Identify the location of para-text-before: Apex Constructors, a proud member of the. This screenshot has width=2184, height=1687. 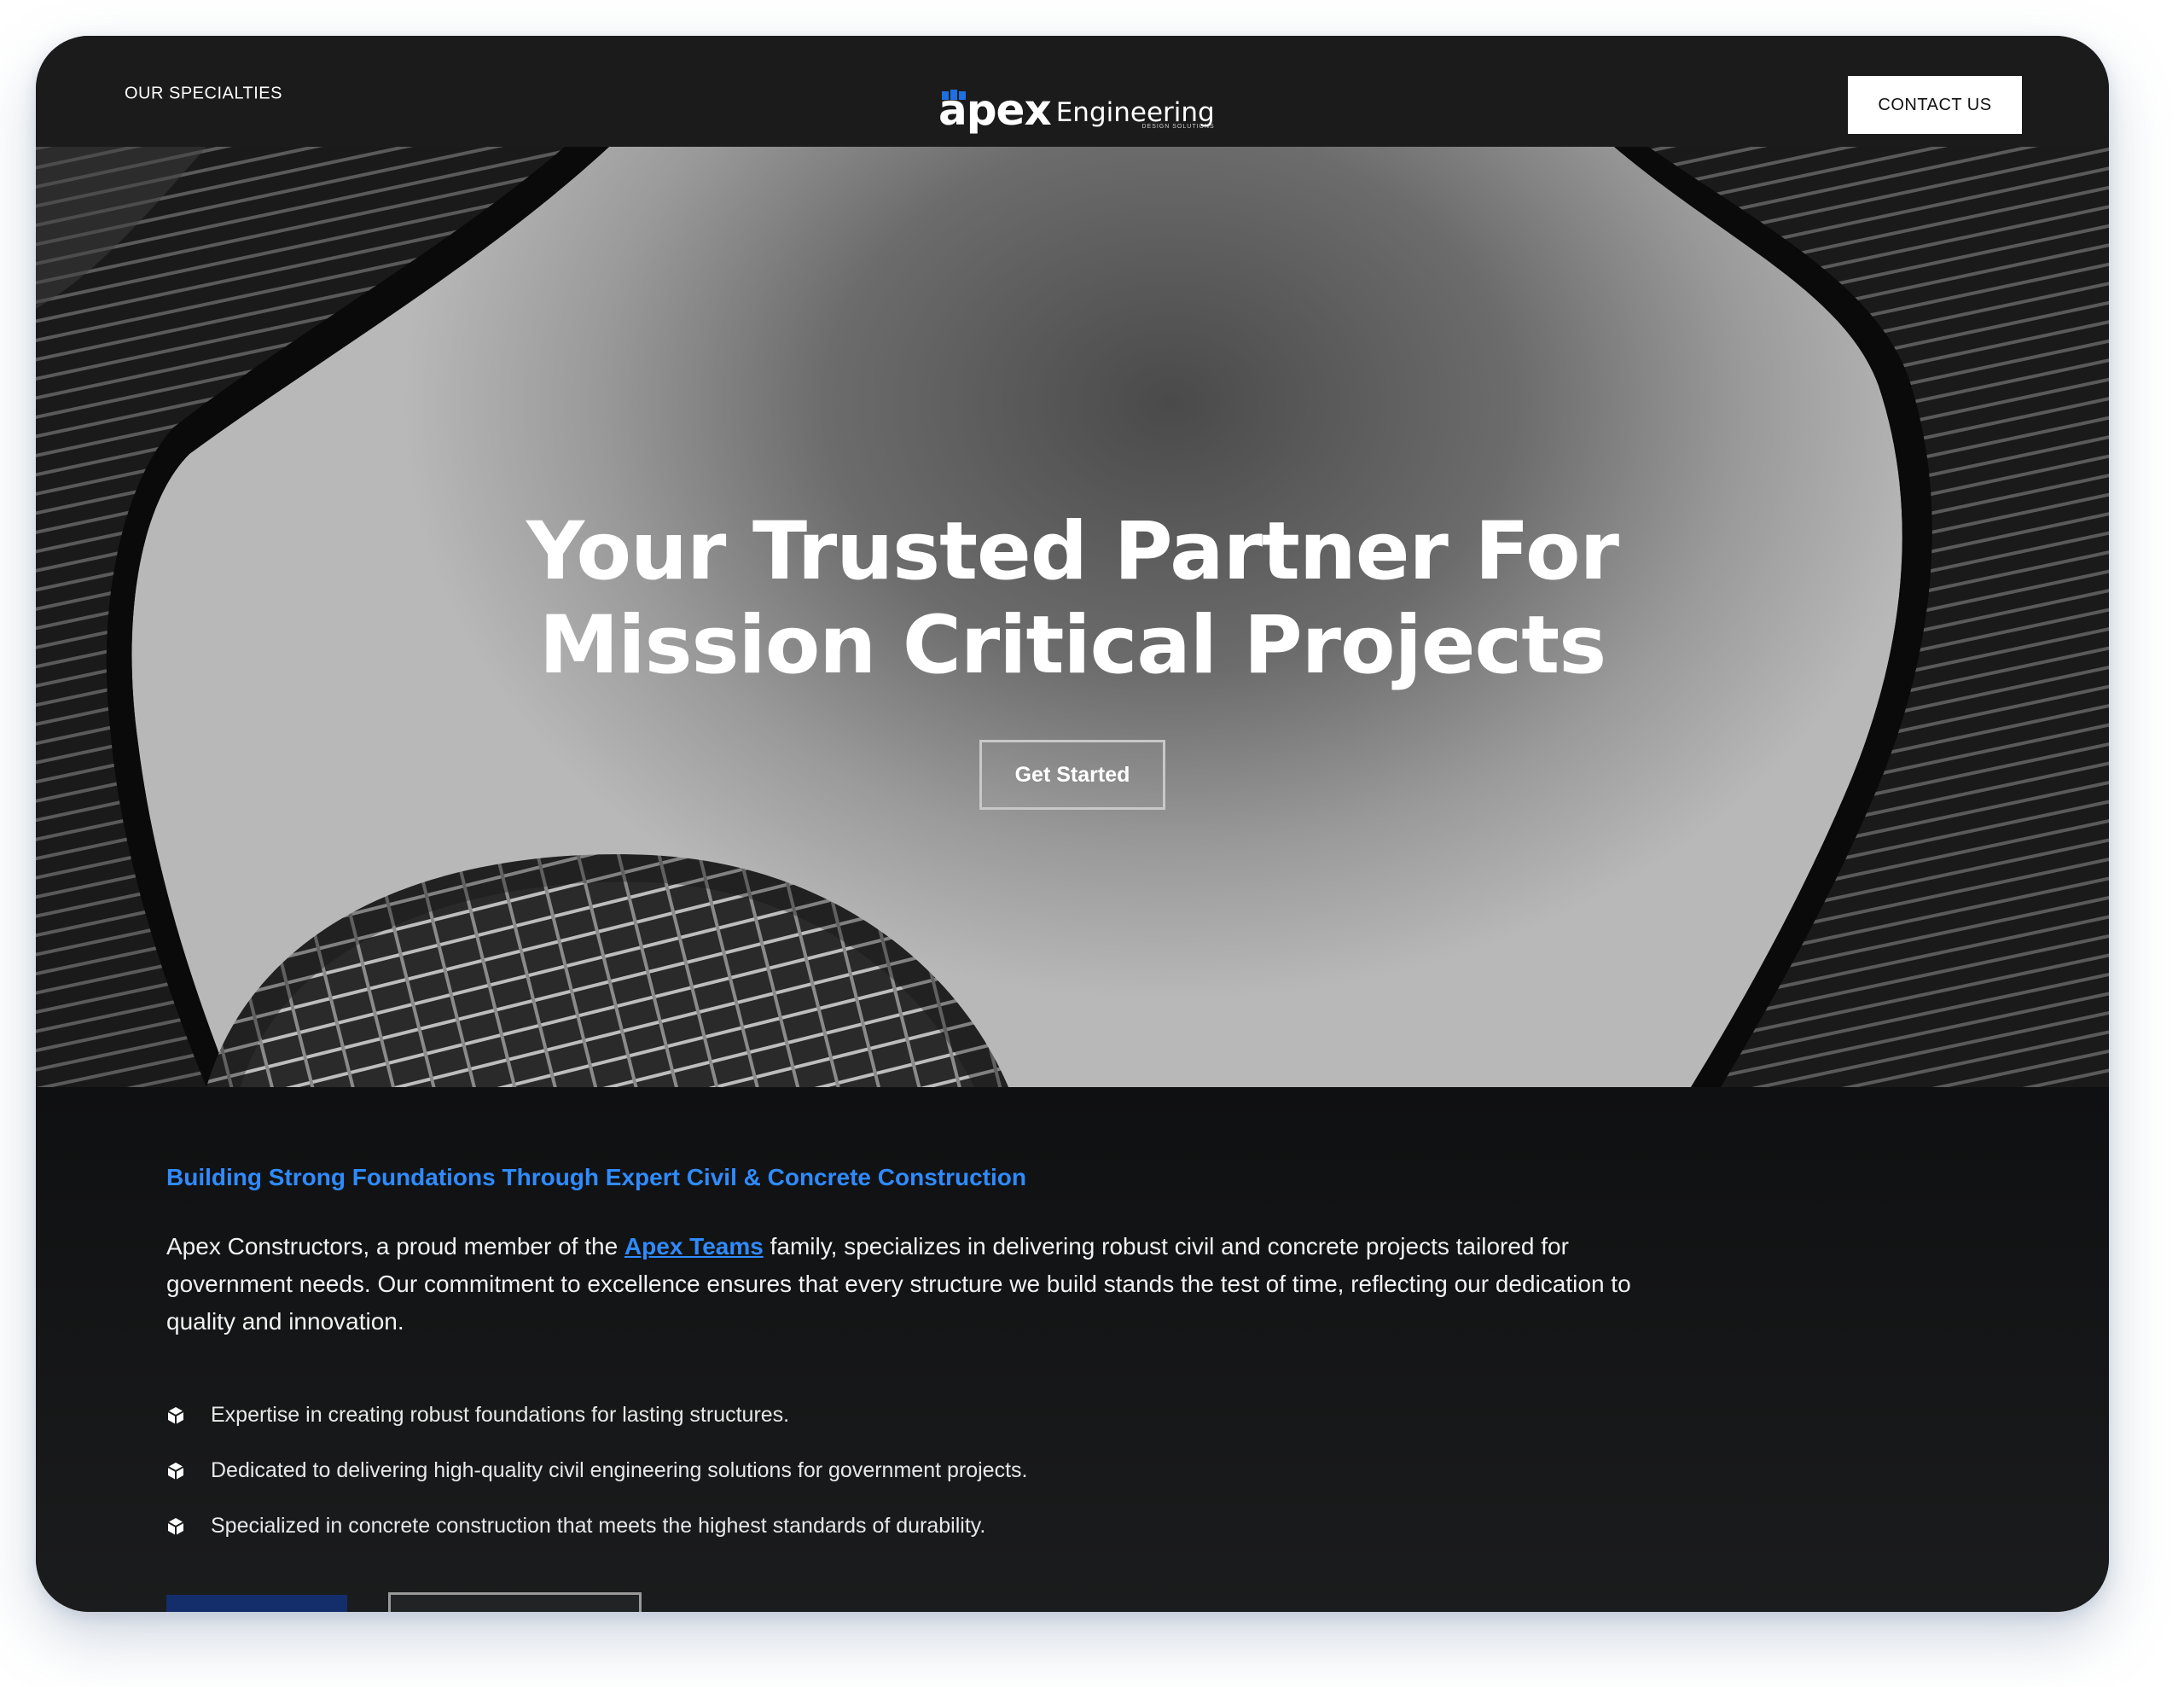
(395, 1246).